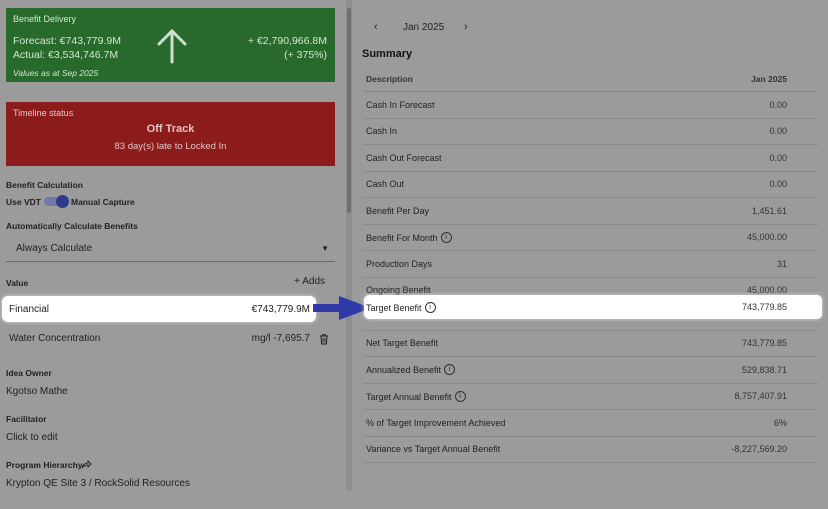  What do you see at coordinates (45, 19) in the screenshot?
I see `benefit-delivery-label: Benefit Delivery` at bounding box center [45, 19].